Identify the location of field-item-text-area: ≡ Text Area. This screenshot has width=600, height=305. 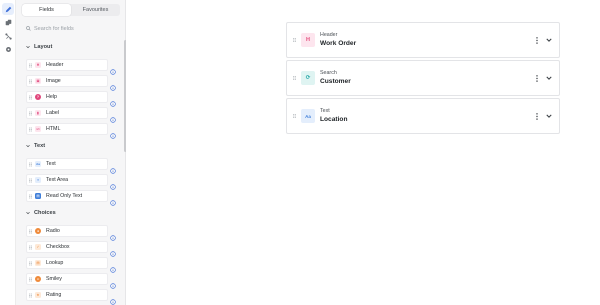
(67, 180).